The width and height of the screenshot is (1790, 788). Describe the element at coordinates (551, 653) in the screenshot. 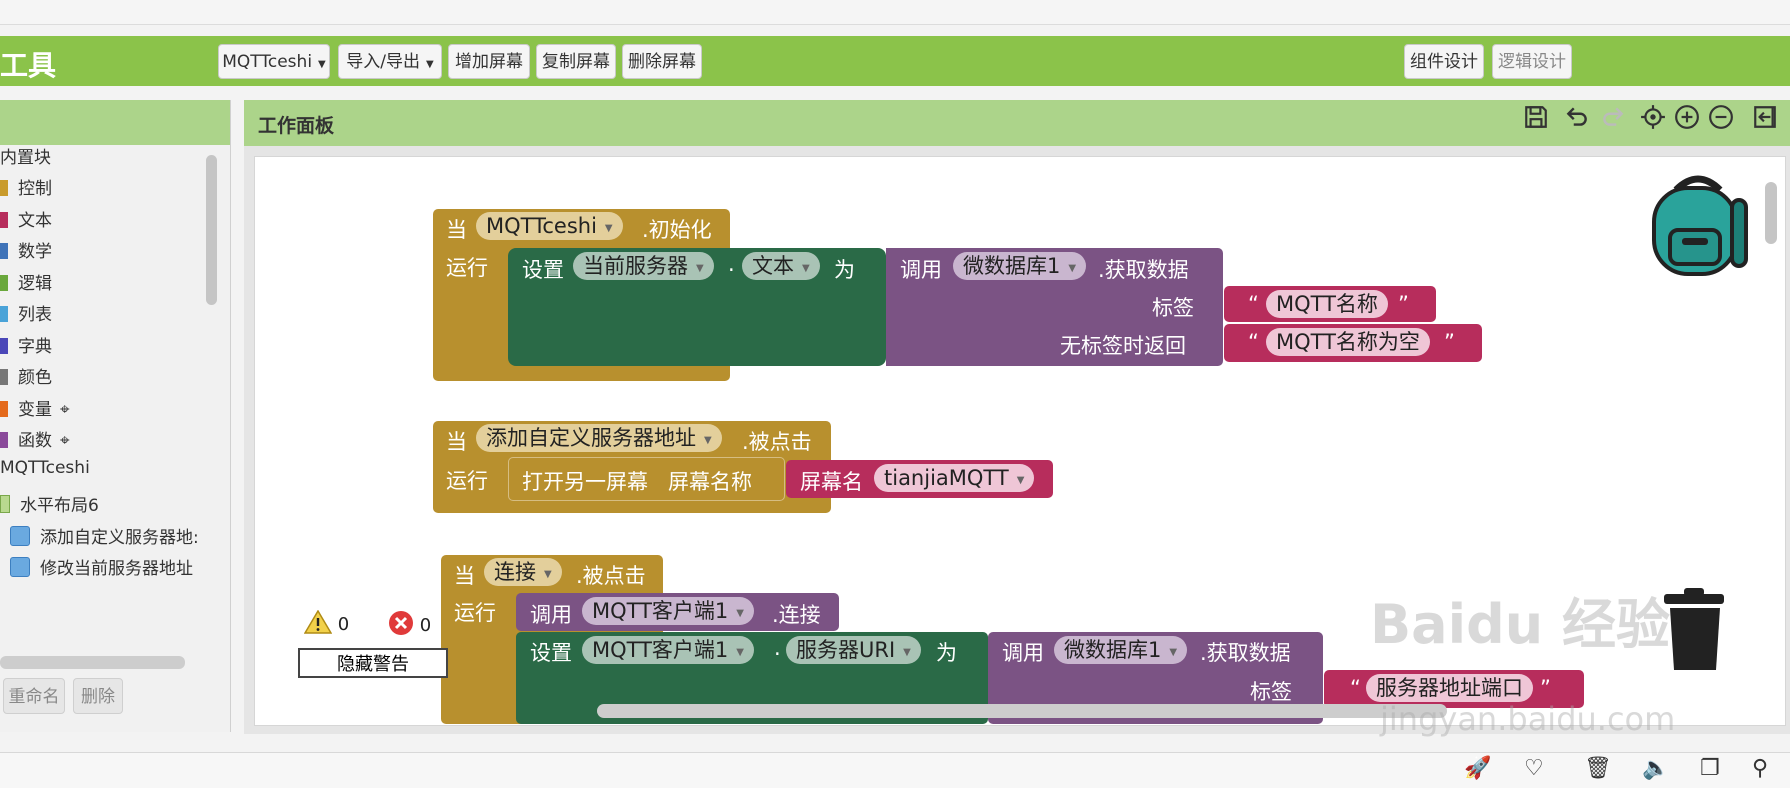

I see `set-label: 设置` at that location.